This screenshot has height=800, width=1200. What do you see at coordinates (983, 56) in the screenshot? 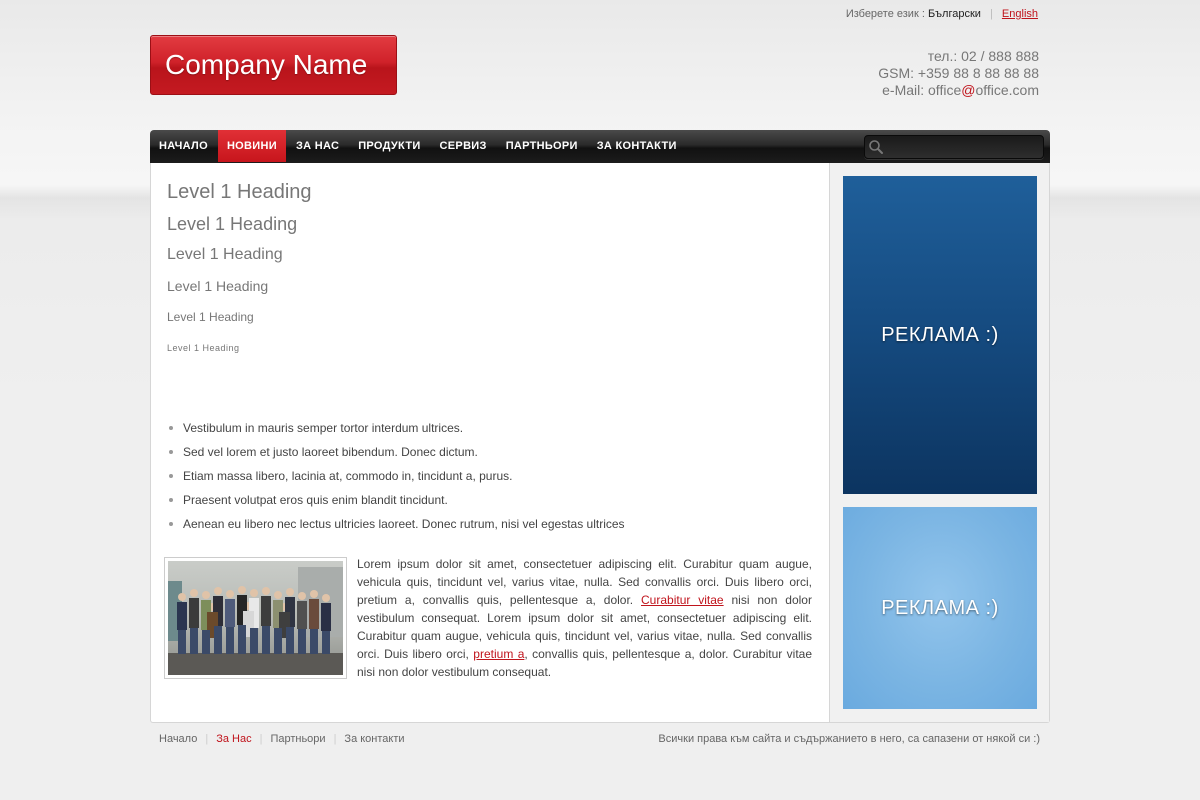
I see `contact-phone: тел.: 02 / 888 888` at bounding box center [983, 56].